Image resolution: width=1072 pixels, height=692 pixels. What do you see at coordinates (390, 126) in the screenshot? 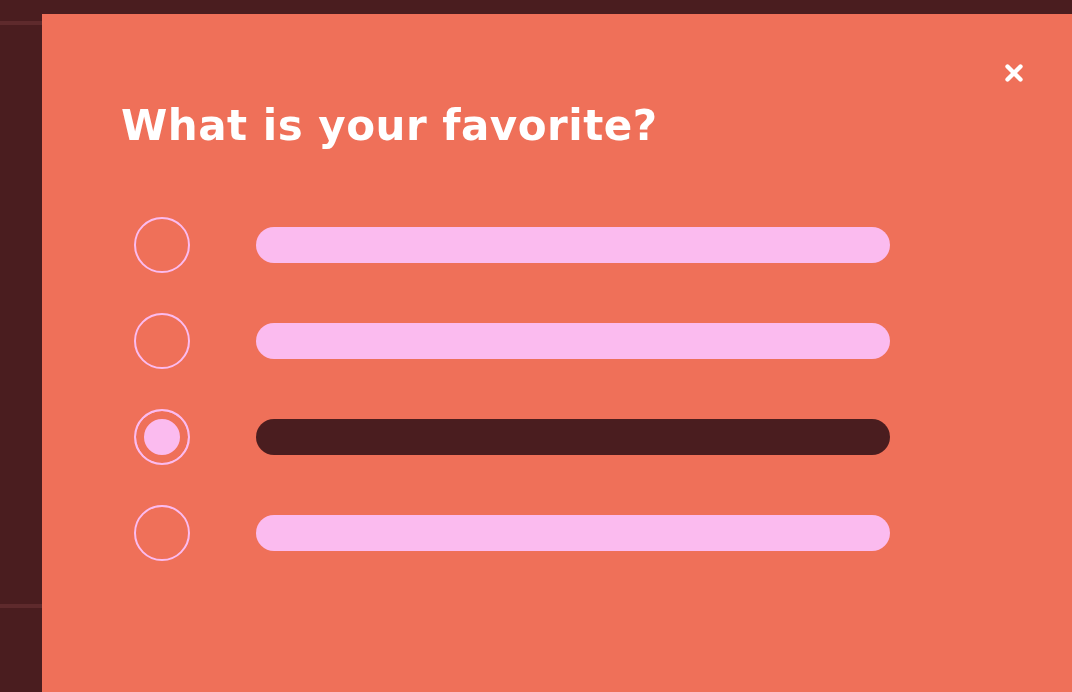
I see `question-title: What is your favorite?` at bounding box center [390, 126].